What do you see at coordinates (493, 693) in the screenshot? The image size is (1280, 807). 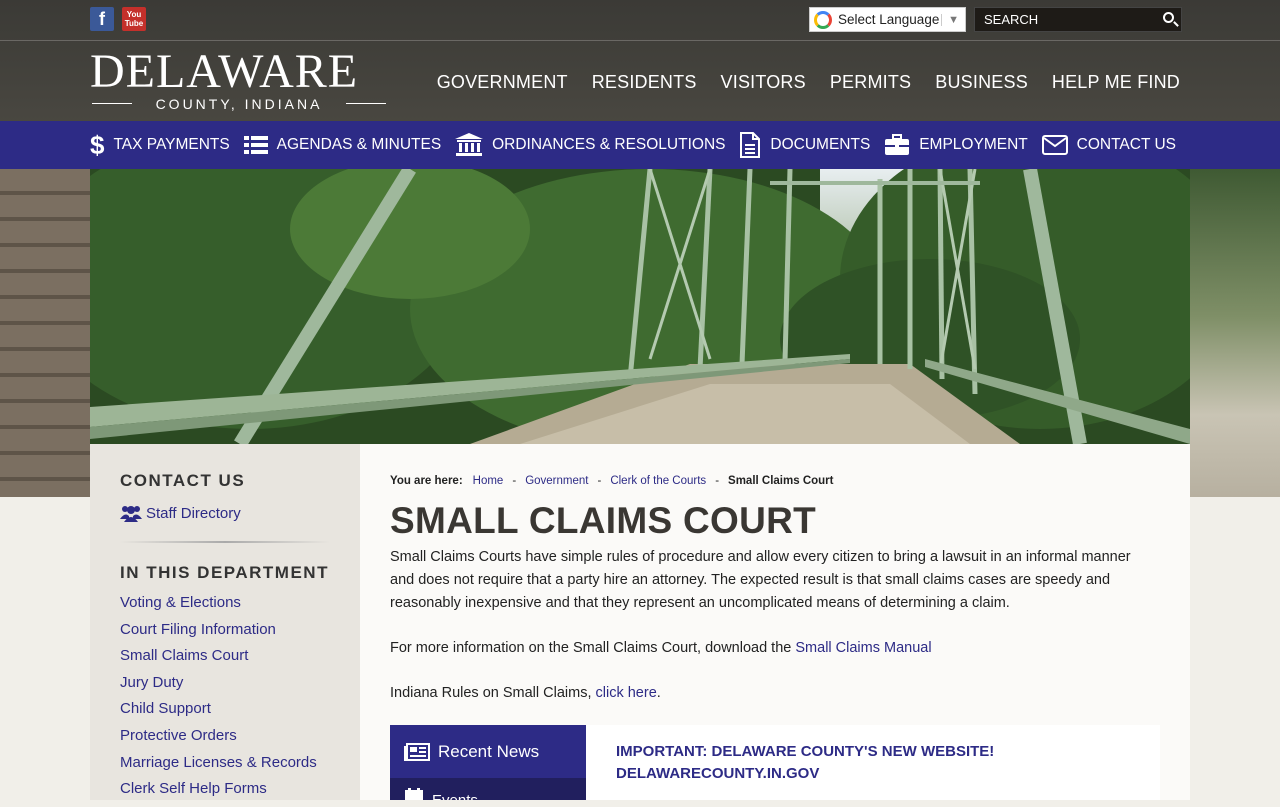 I see `rules-text: Indiana Rules on Small Claims,` at bounding box center [493, 693].